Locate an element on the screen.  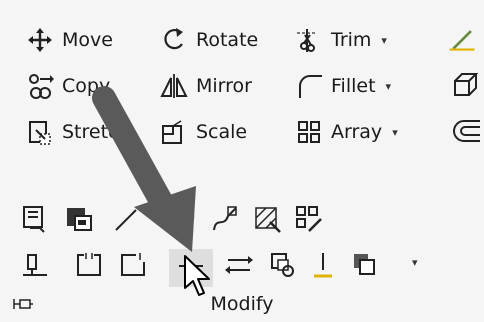
copy-label: Copy is located at coordinates (86, 86).